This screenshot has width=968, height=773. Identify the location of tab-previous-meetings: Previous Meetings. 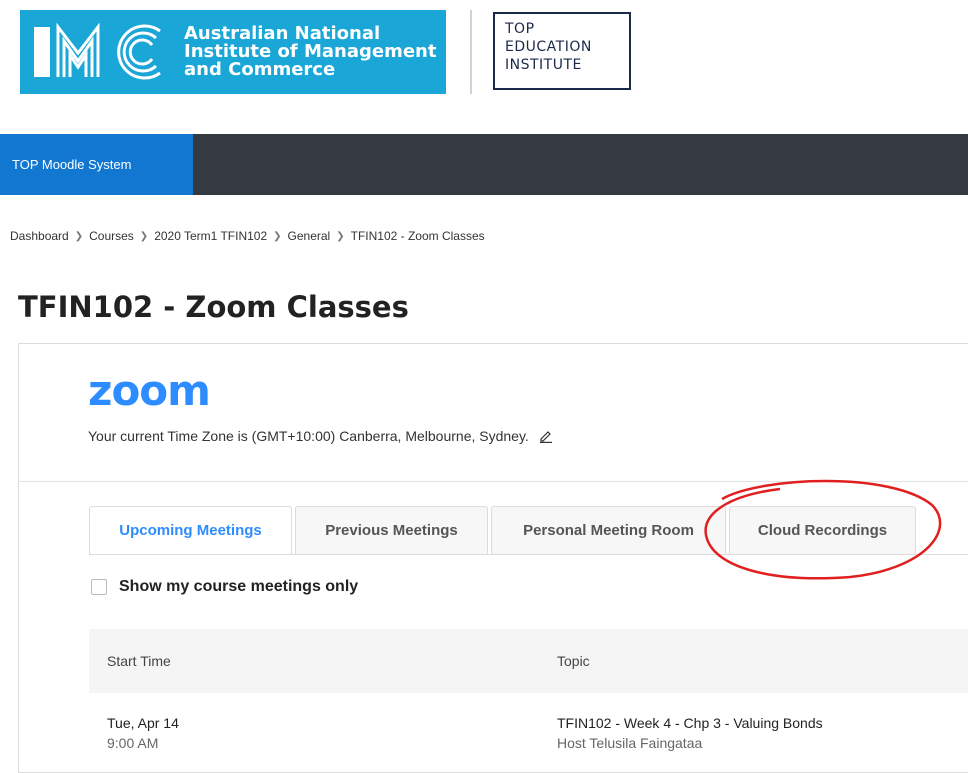
(391, 530).